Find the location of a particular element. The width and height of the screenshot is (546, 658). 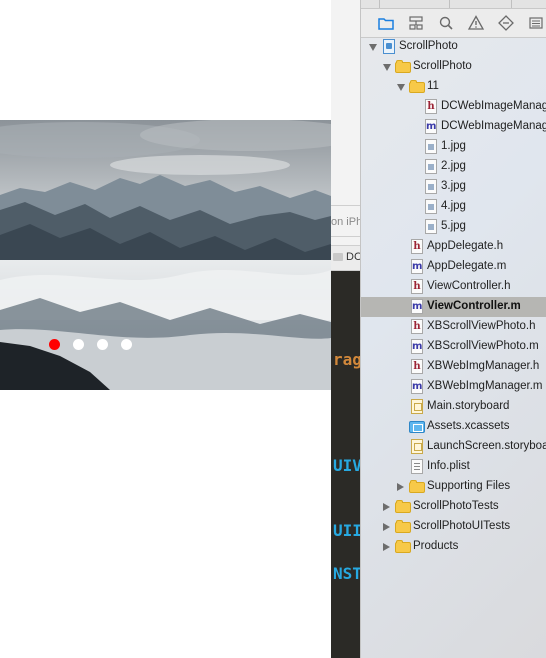

tree-row-label: ViewController.m is located at coordinates (474, 306).